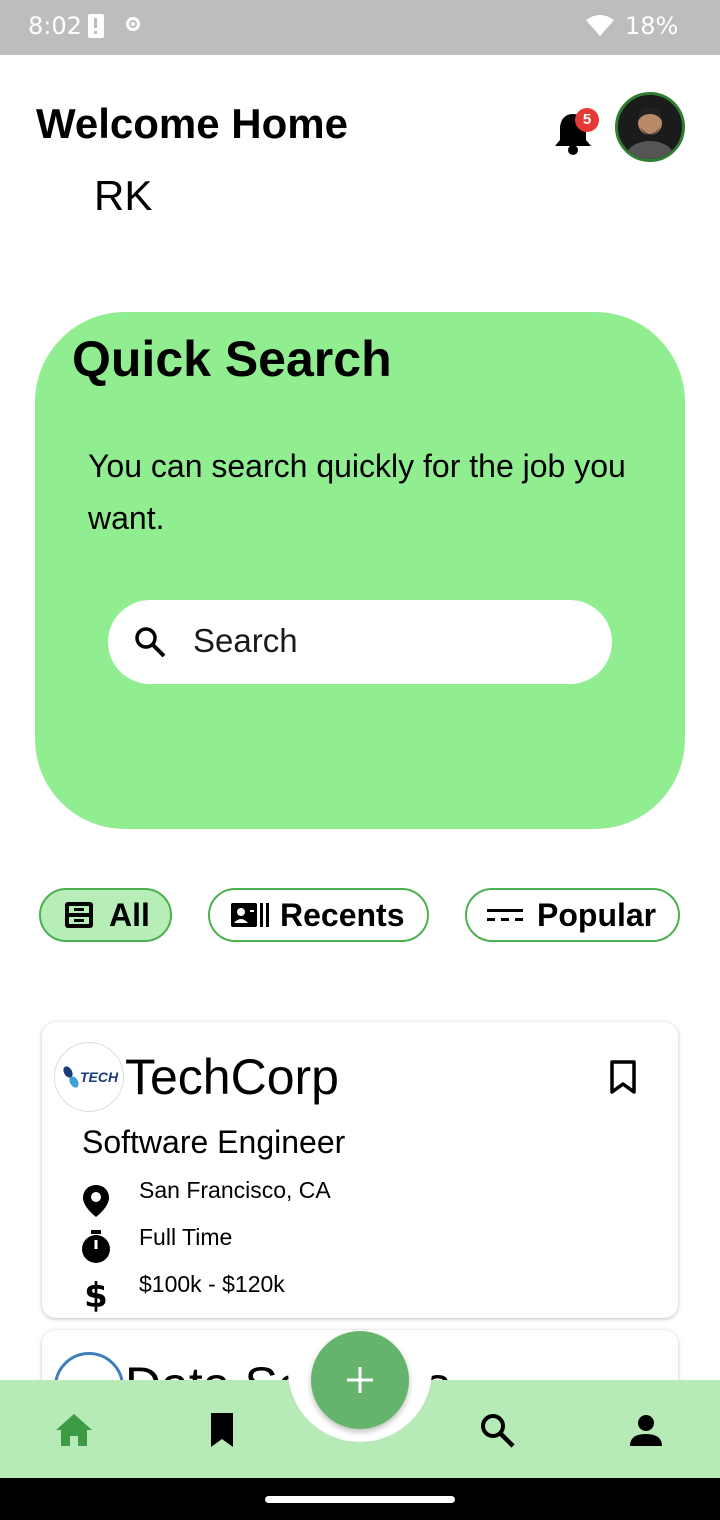 This screenshot has height=1520, width=720. I want to click on search-input, so click(360, 642).